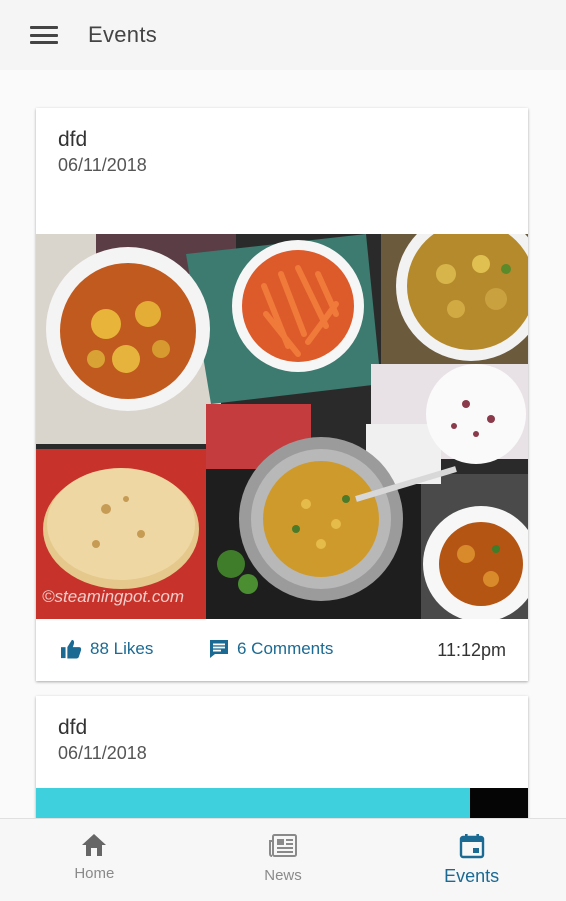 This screenshot has height=901, width=566. What do you see at coordinates (283, 875) in the screenshot?
I see `nav-news-label: News` at bounding box center [283, 875].